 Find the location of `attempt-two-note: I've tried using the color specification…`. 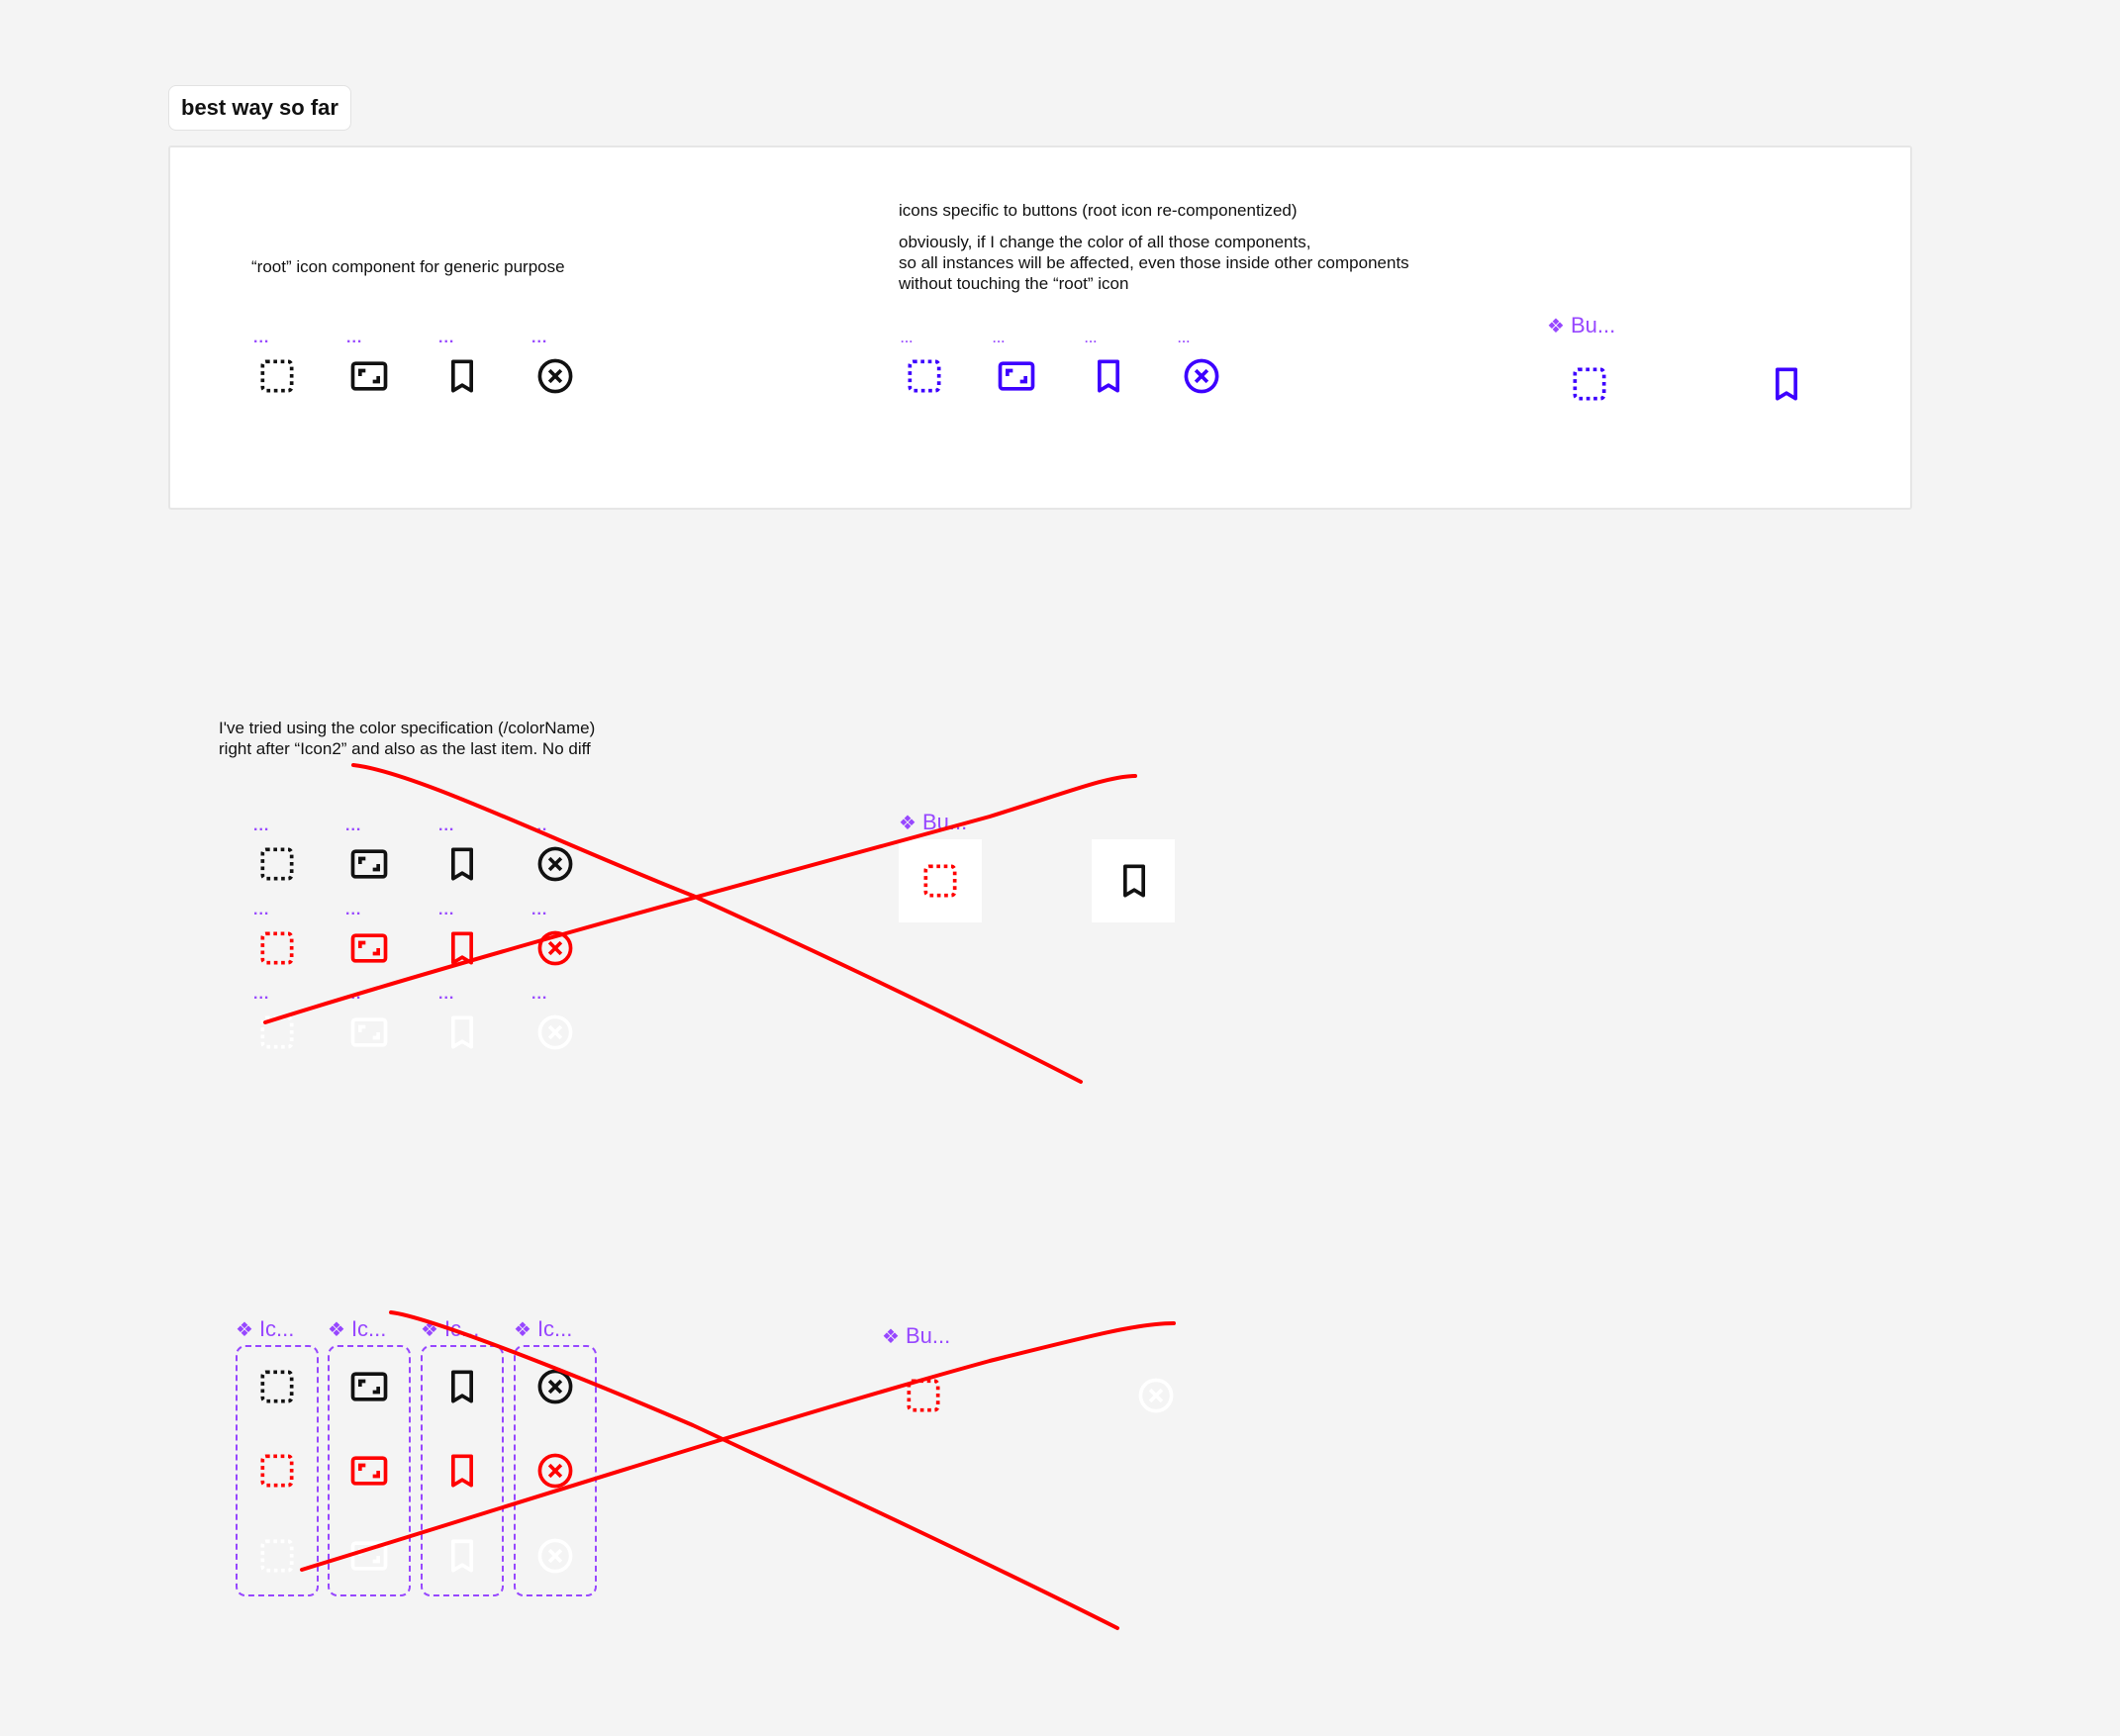

attempt-two-note: I've tried using the color specification… is located at coordinates (407, 738).